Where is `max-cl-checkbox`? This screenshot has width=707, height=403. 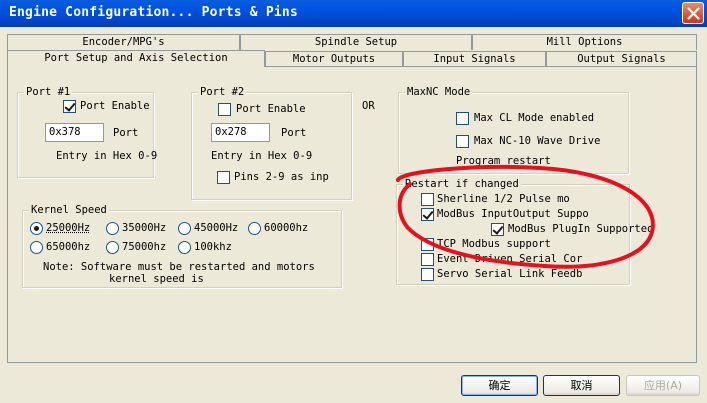
max-cl-checkbox is located at coordinates (462, 118).